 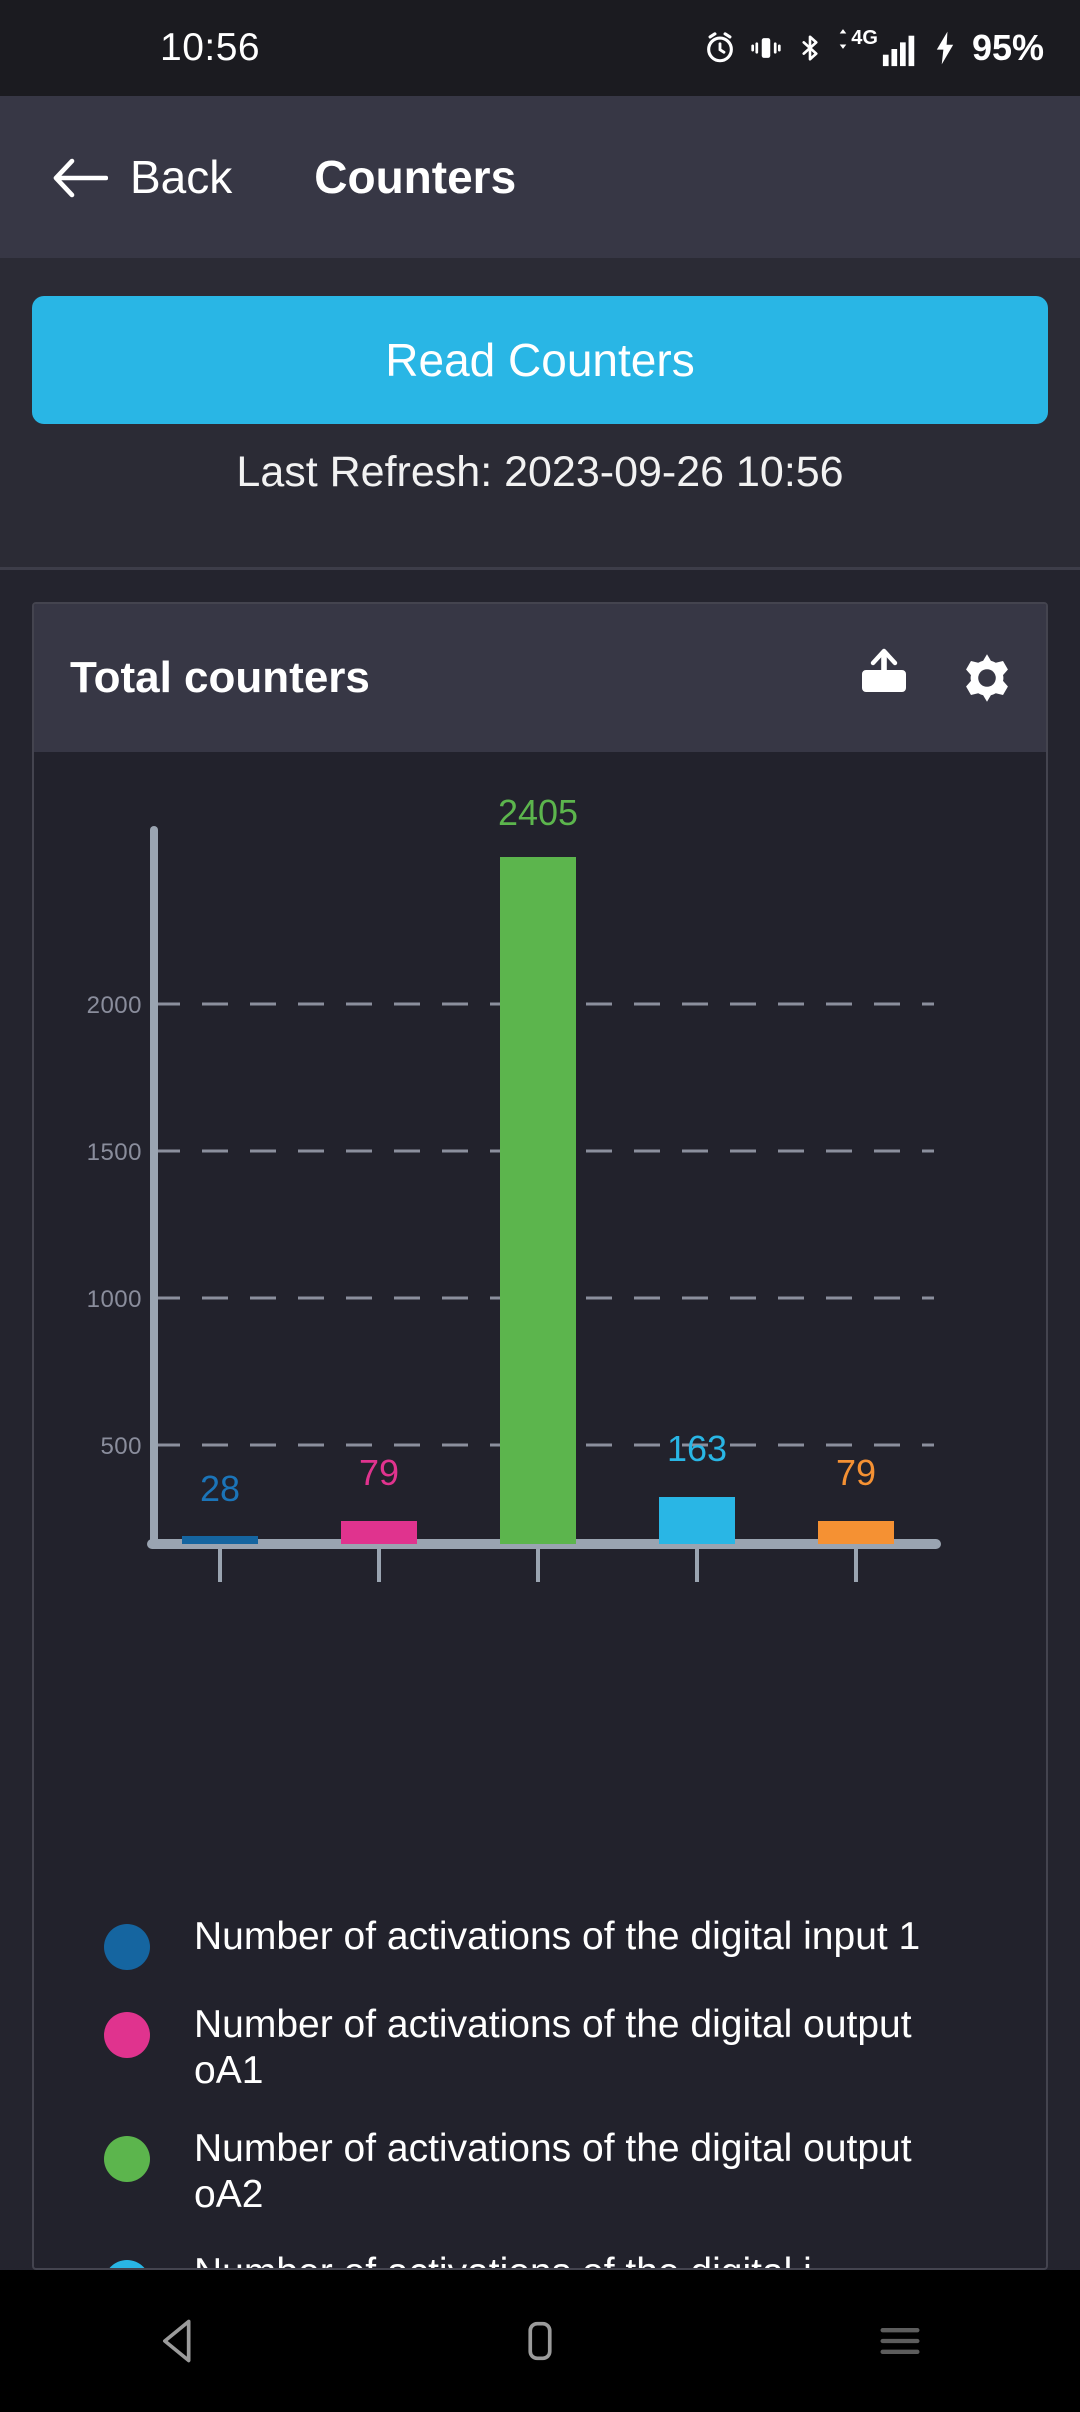 I want to click on app-bar: Back Counters, so click(x=540, y=177).